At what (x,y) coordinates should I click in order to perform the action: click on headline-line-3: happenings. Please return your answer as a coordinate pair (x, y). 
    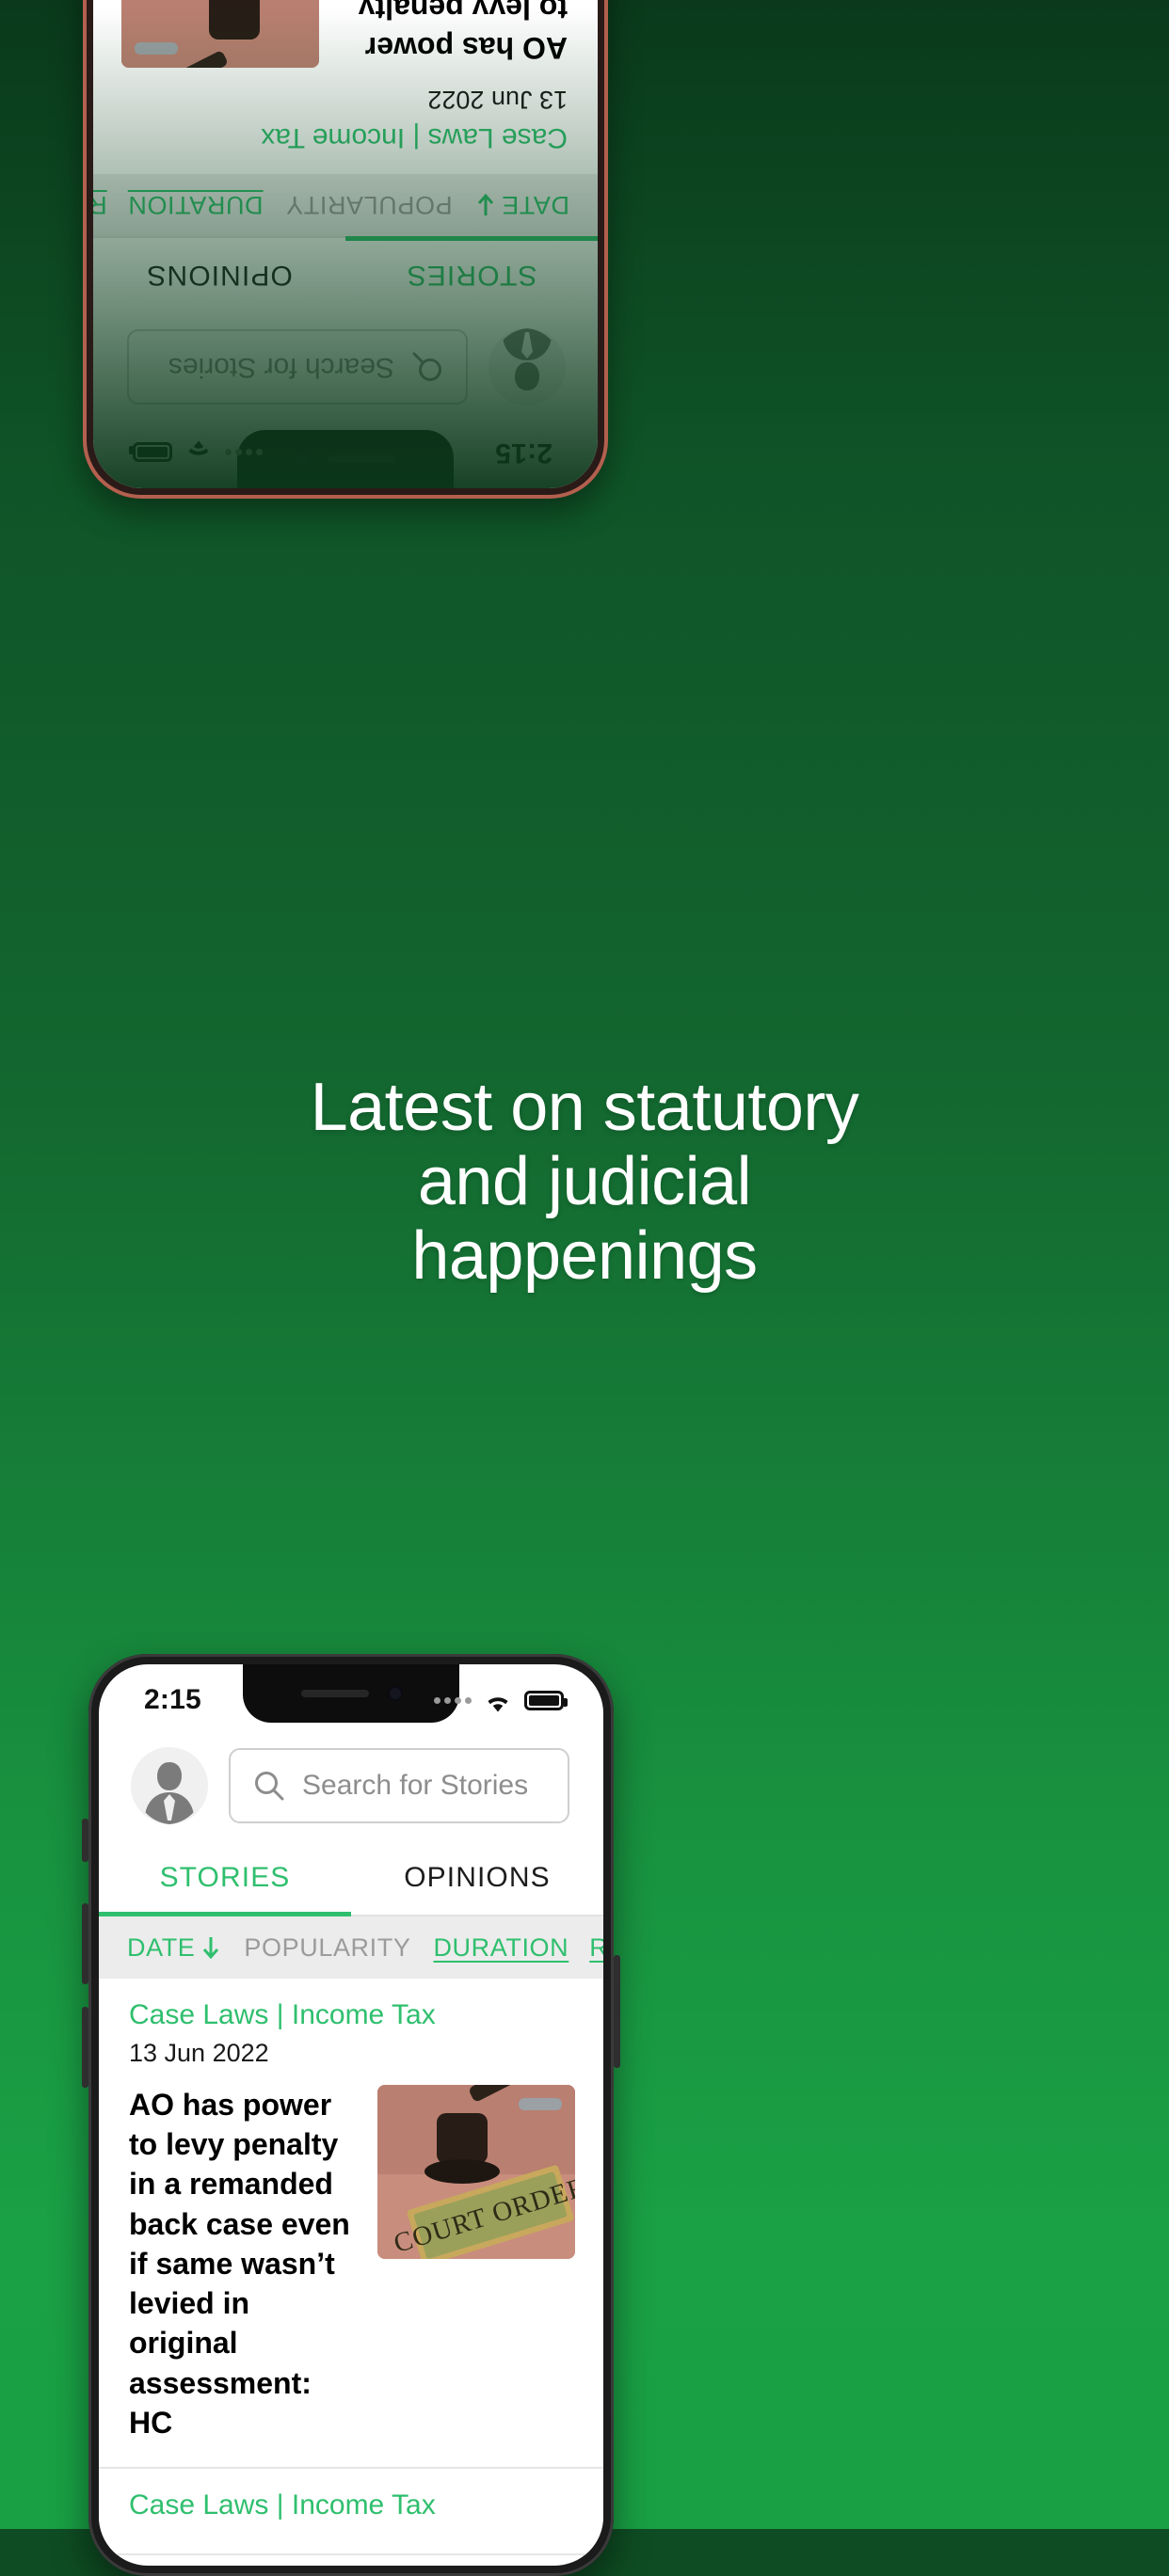
    Looking at the image, I should click on (584, 1256).